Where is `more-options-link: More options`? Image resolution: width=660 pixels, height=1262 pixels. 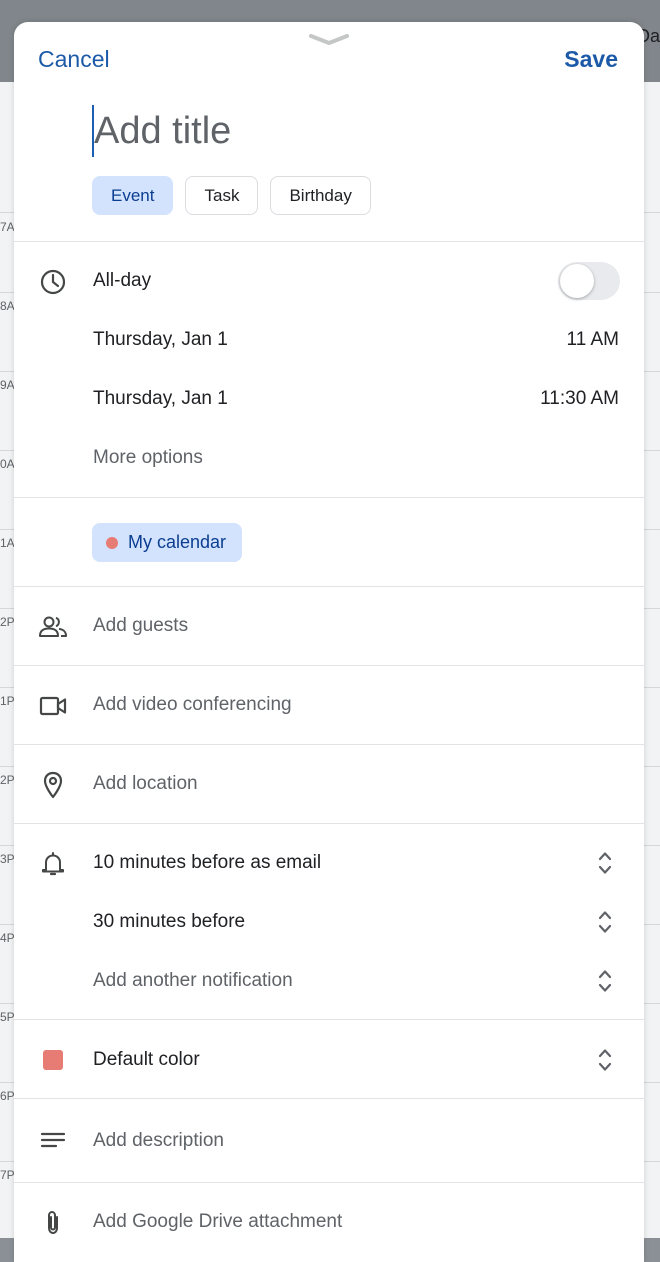 more-options-link: More options is located at coordinates (148, 458).